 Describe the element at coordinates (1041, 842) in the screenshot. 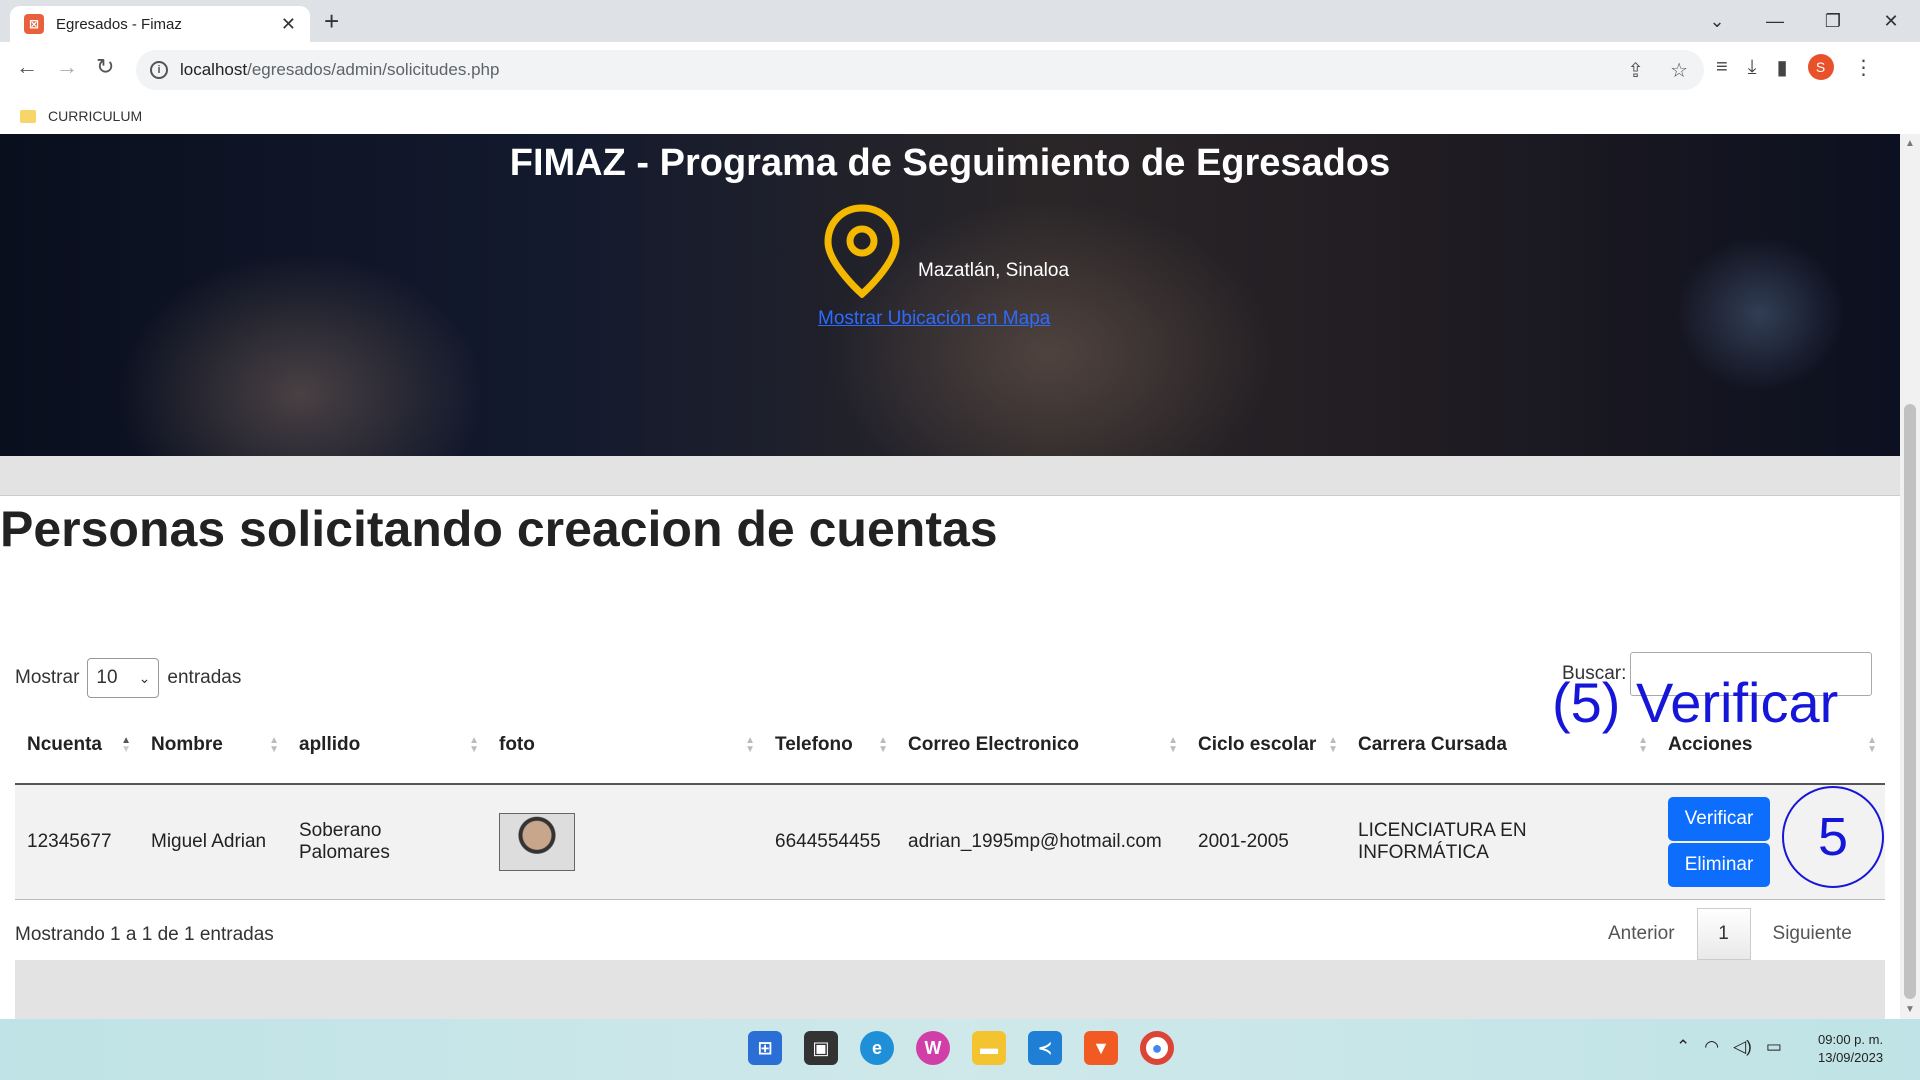

I see `cell-correo: adrian_1995mp@hotmail.com` at that location.